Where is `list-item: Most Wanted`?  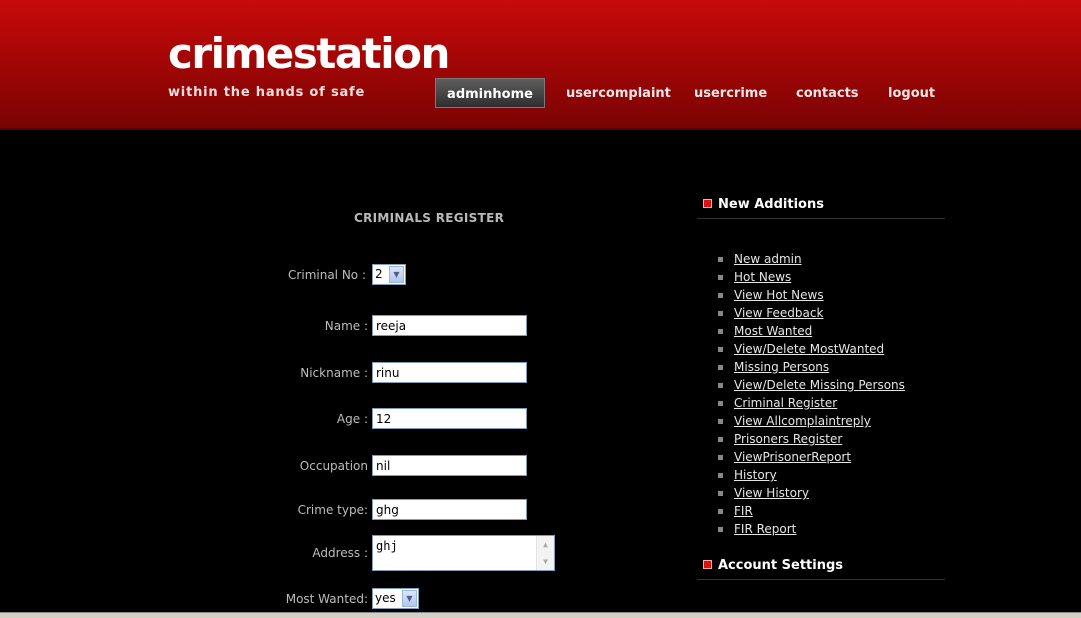 list-item: Most Wanted is located at coordinates (811, 331).